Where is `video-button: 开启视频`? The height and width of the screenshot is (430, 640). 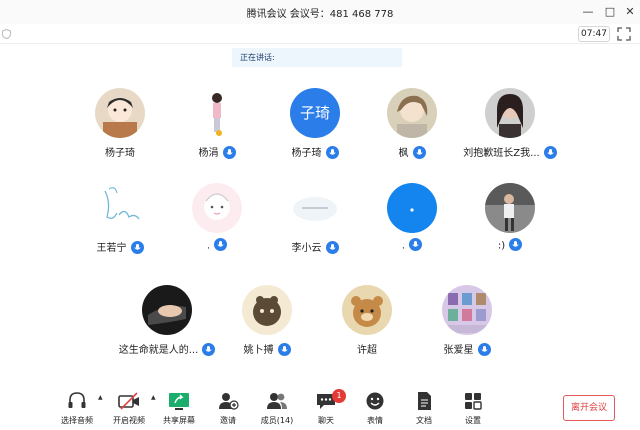
video-button: 开启视频 is located at coordinates (129, 410).